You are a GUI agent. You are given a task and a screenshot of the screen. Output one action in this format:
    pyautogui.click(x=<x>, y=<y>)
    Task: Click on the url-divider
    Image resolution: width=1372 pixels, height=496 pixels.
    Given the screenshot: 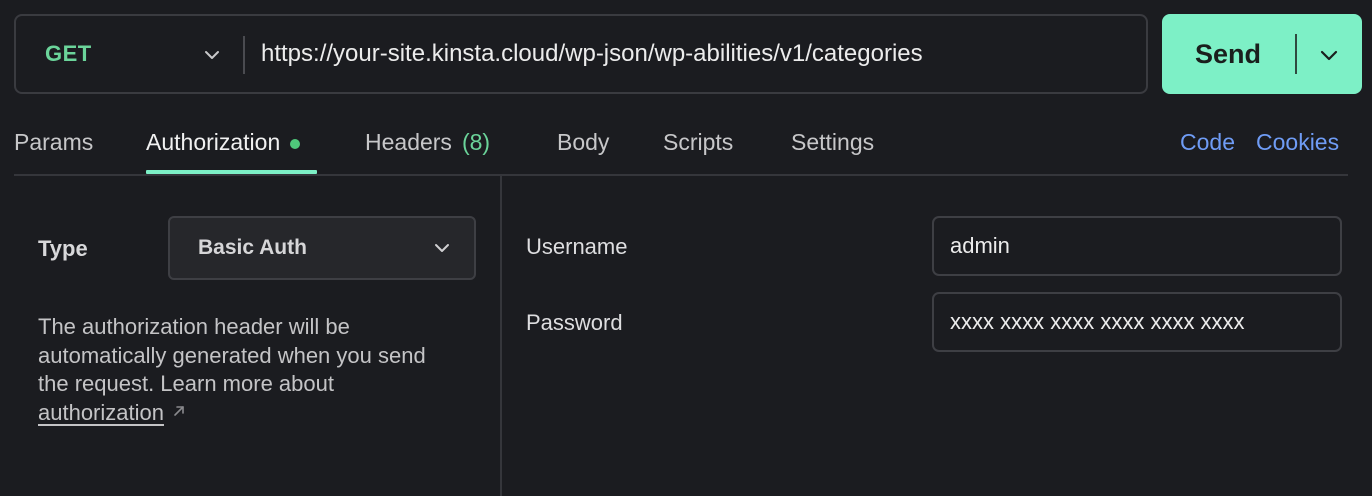 What is the action you would take?
    pyautogui.click(x=244, y=55)
    